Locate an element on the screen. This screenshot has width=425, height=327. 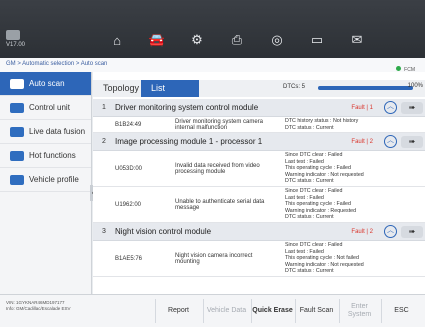
module-number: 3 is located at coordinates (104, 231).